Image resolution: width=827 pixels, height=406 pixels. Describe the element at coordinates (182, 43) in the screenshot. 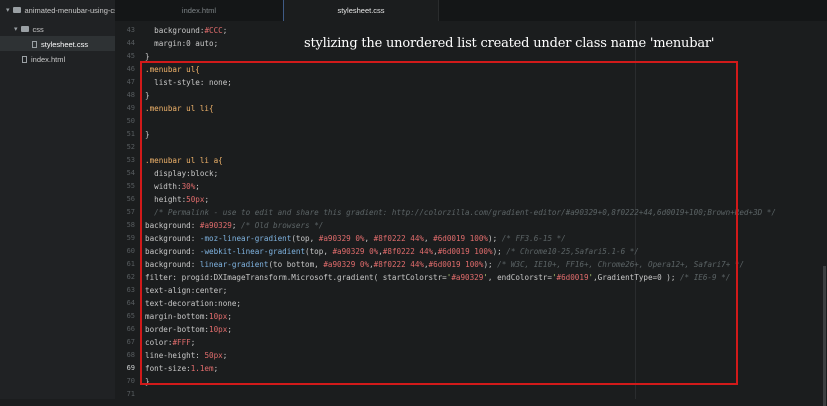

I see `code-line: margin:0 auto;` at that location.